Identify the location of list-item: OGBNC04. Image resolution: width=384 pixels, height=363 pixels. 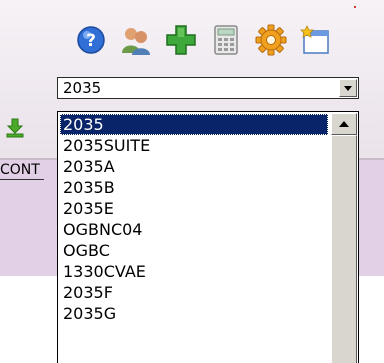
(194, 229).